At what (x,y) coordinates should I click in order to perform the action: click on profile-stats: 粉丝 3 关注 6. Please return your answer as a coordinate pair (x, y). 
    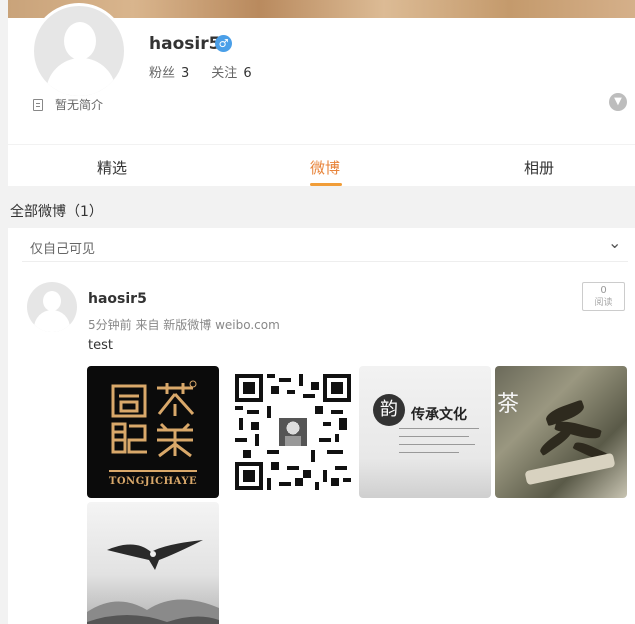
    Looking at the image, I should click on (211, 71).